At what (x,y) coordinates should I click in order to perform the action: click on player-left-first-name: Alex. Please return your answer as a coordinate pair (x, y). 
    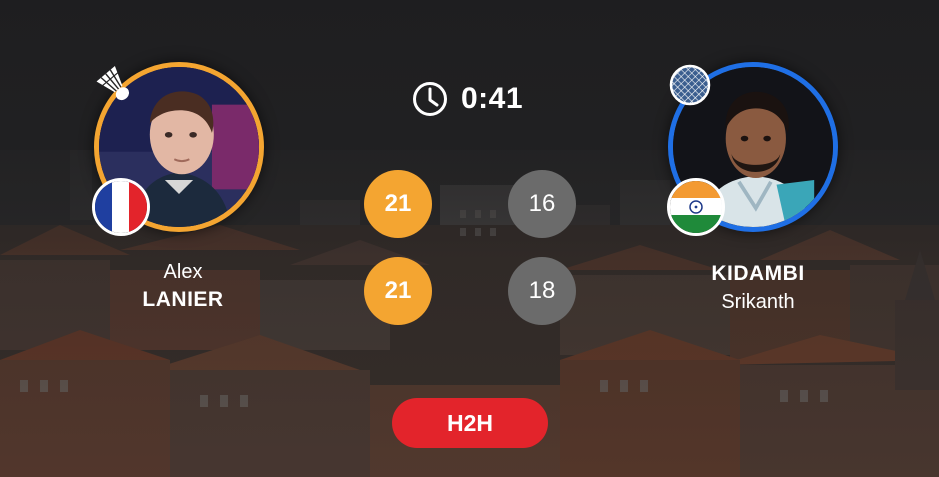
    Looking at the image, I should click on (183, 272).